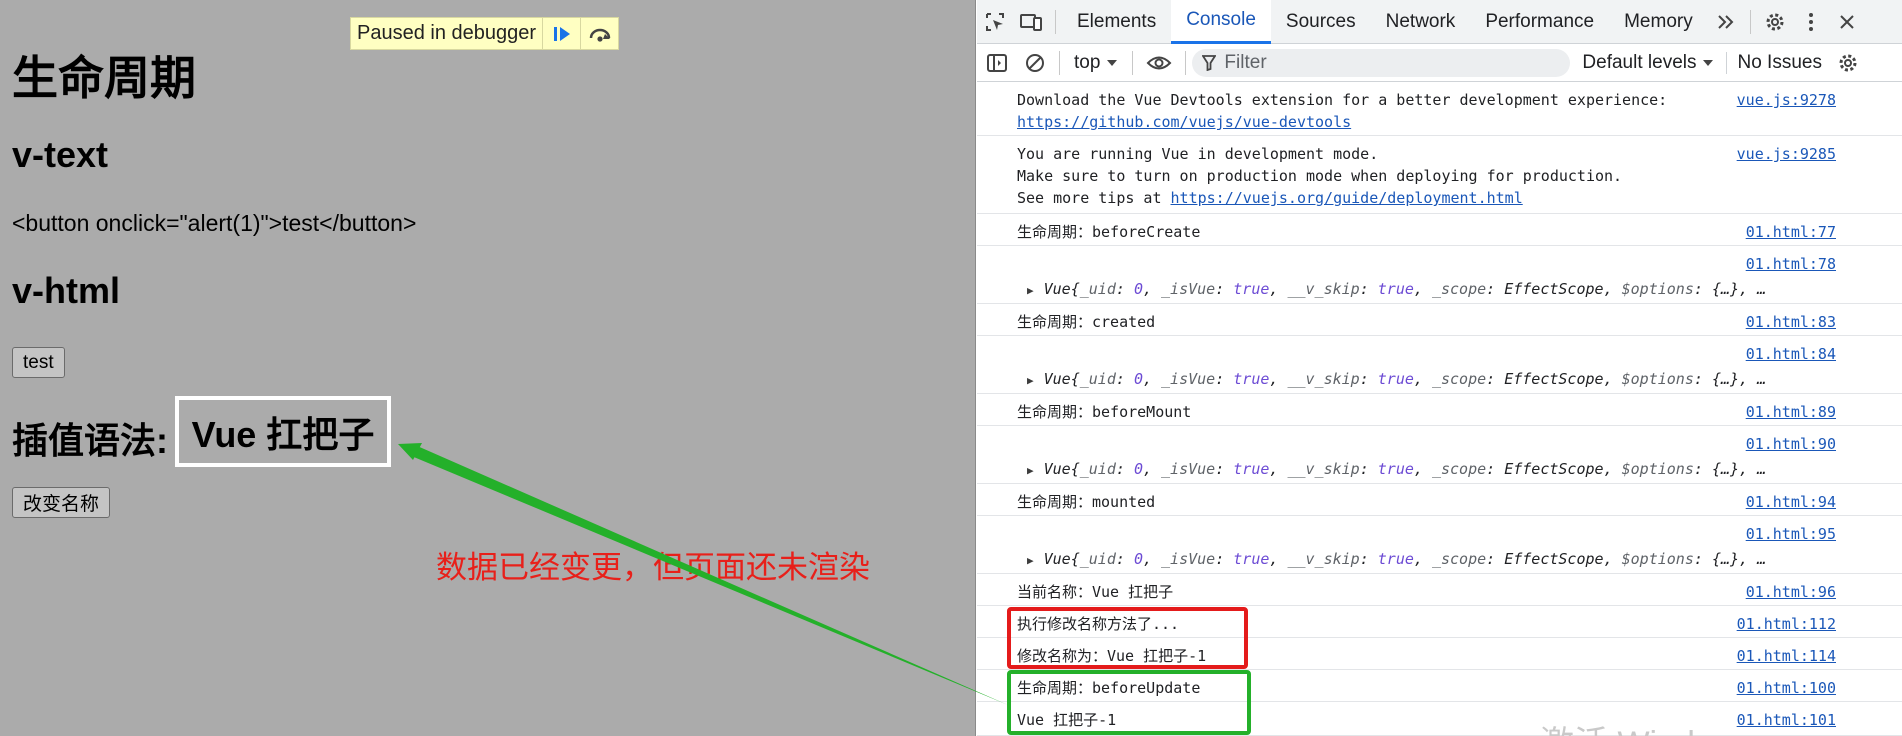 The width and height of the screenshot is (1902, 736). I want to click on vtext-heading: v-text, so click(60, 154).